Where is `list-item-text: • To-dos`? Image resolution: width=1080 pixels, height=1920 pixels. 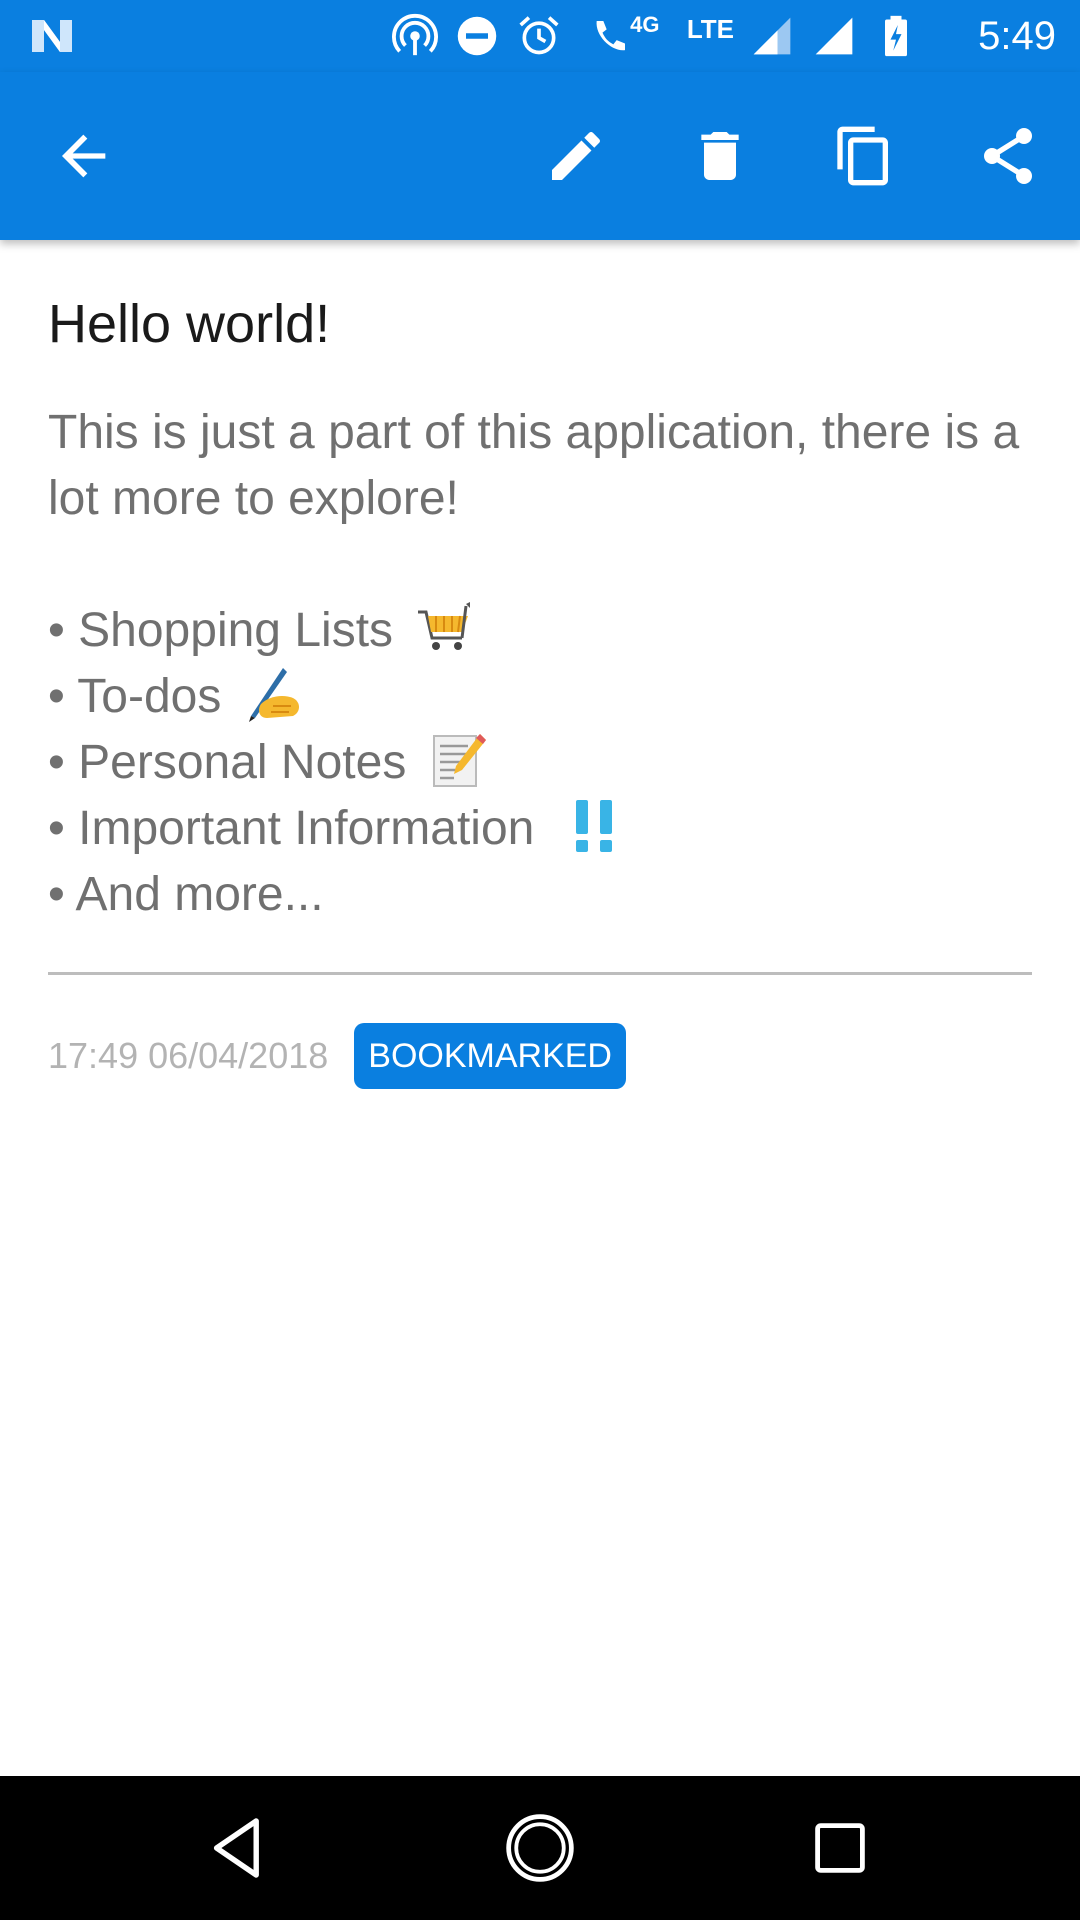 list-item-text: • To-dos is located at coordinates (135, 696).